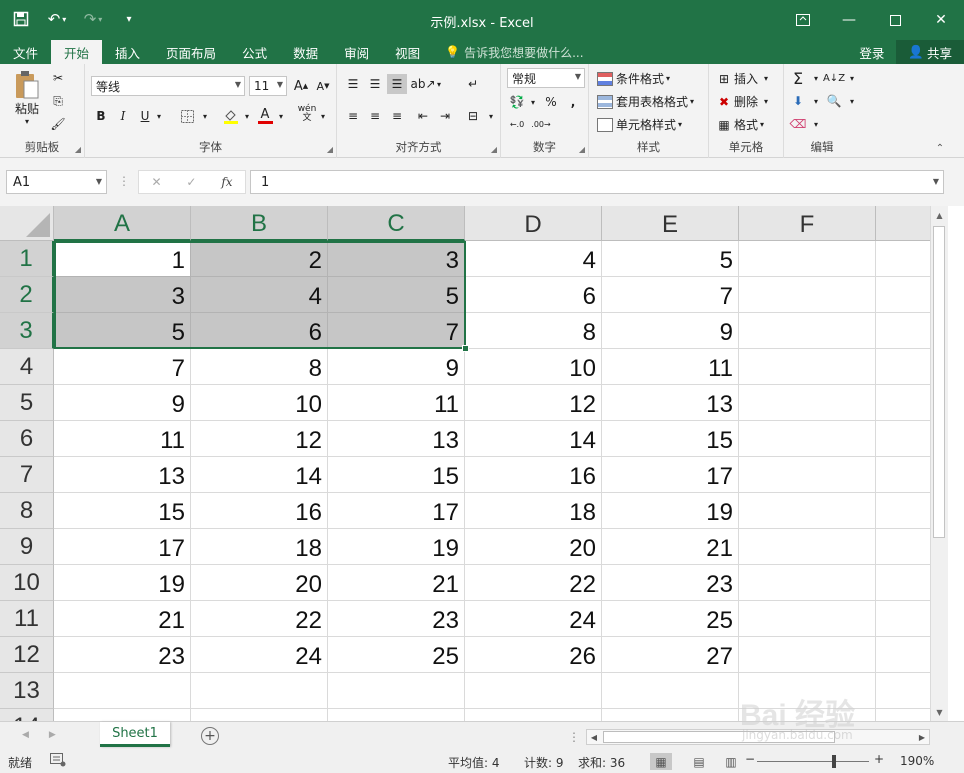 Image resolution: width=964 pixels, height=773 pixels. Describe the element at coordinates (122, 547) in the screenshot. I see `cell: 17` at that location.